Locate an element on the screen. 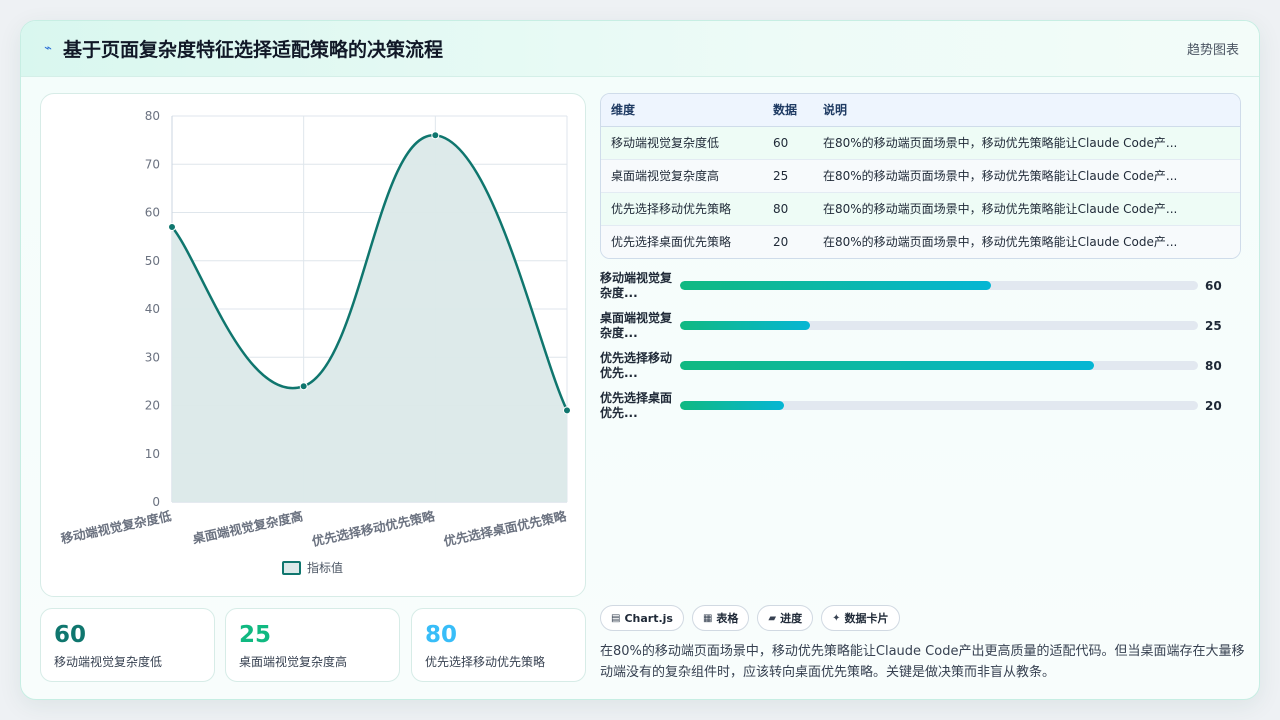  stat-label: 移动端视觉复杂度低 is located at coordinates (108, 662).